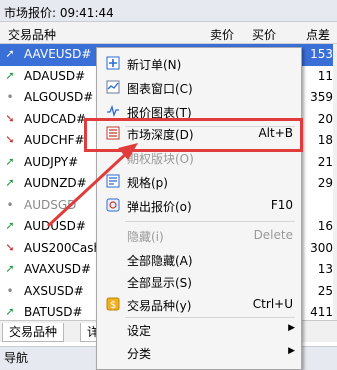  Describe the element at coordinates (325, 118) in the screenshot. I see `row-spread: 20` at that location.